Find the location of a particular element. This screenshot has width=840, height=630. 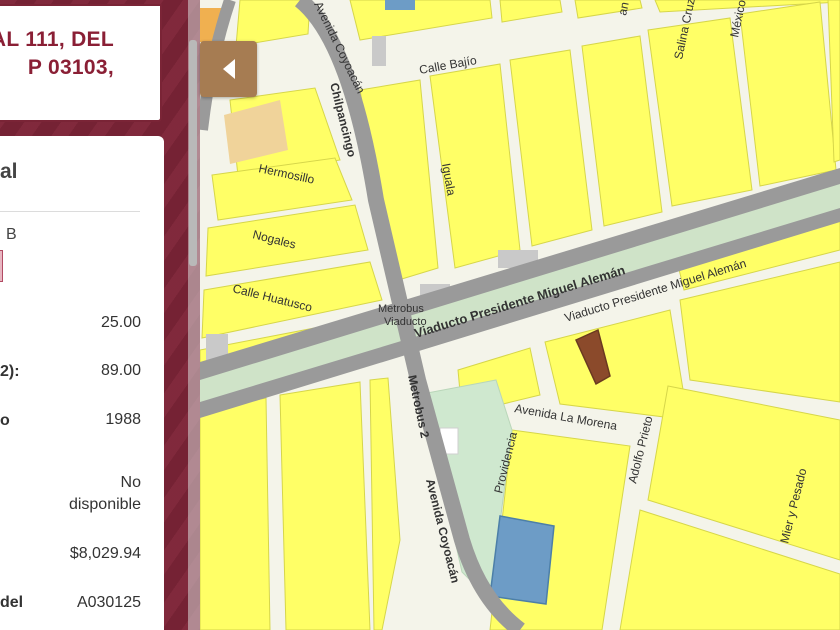

address-card: AL 111, DEL P 03103, is located at coordinates (81, 63).